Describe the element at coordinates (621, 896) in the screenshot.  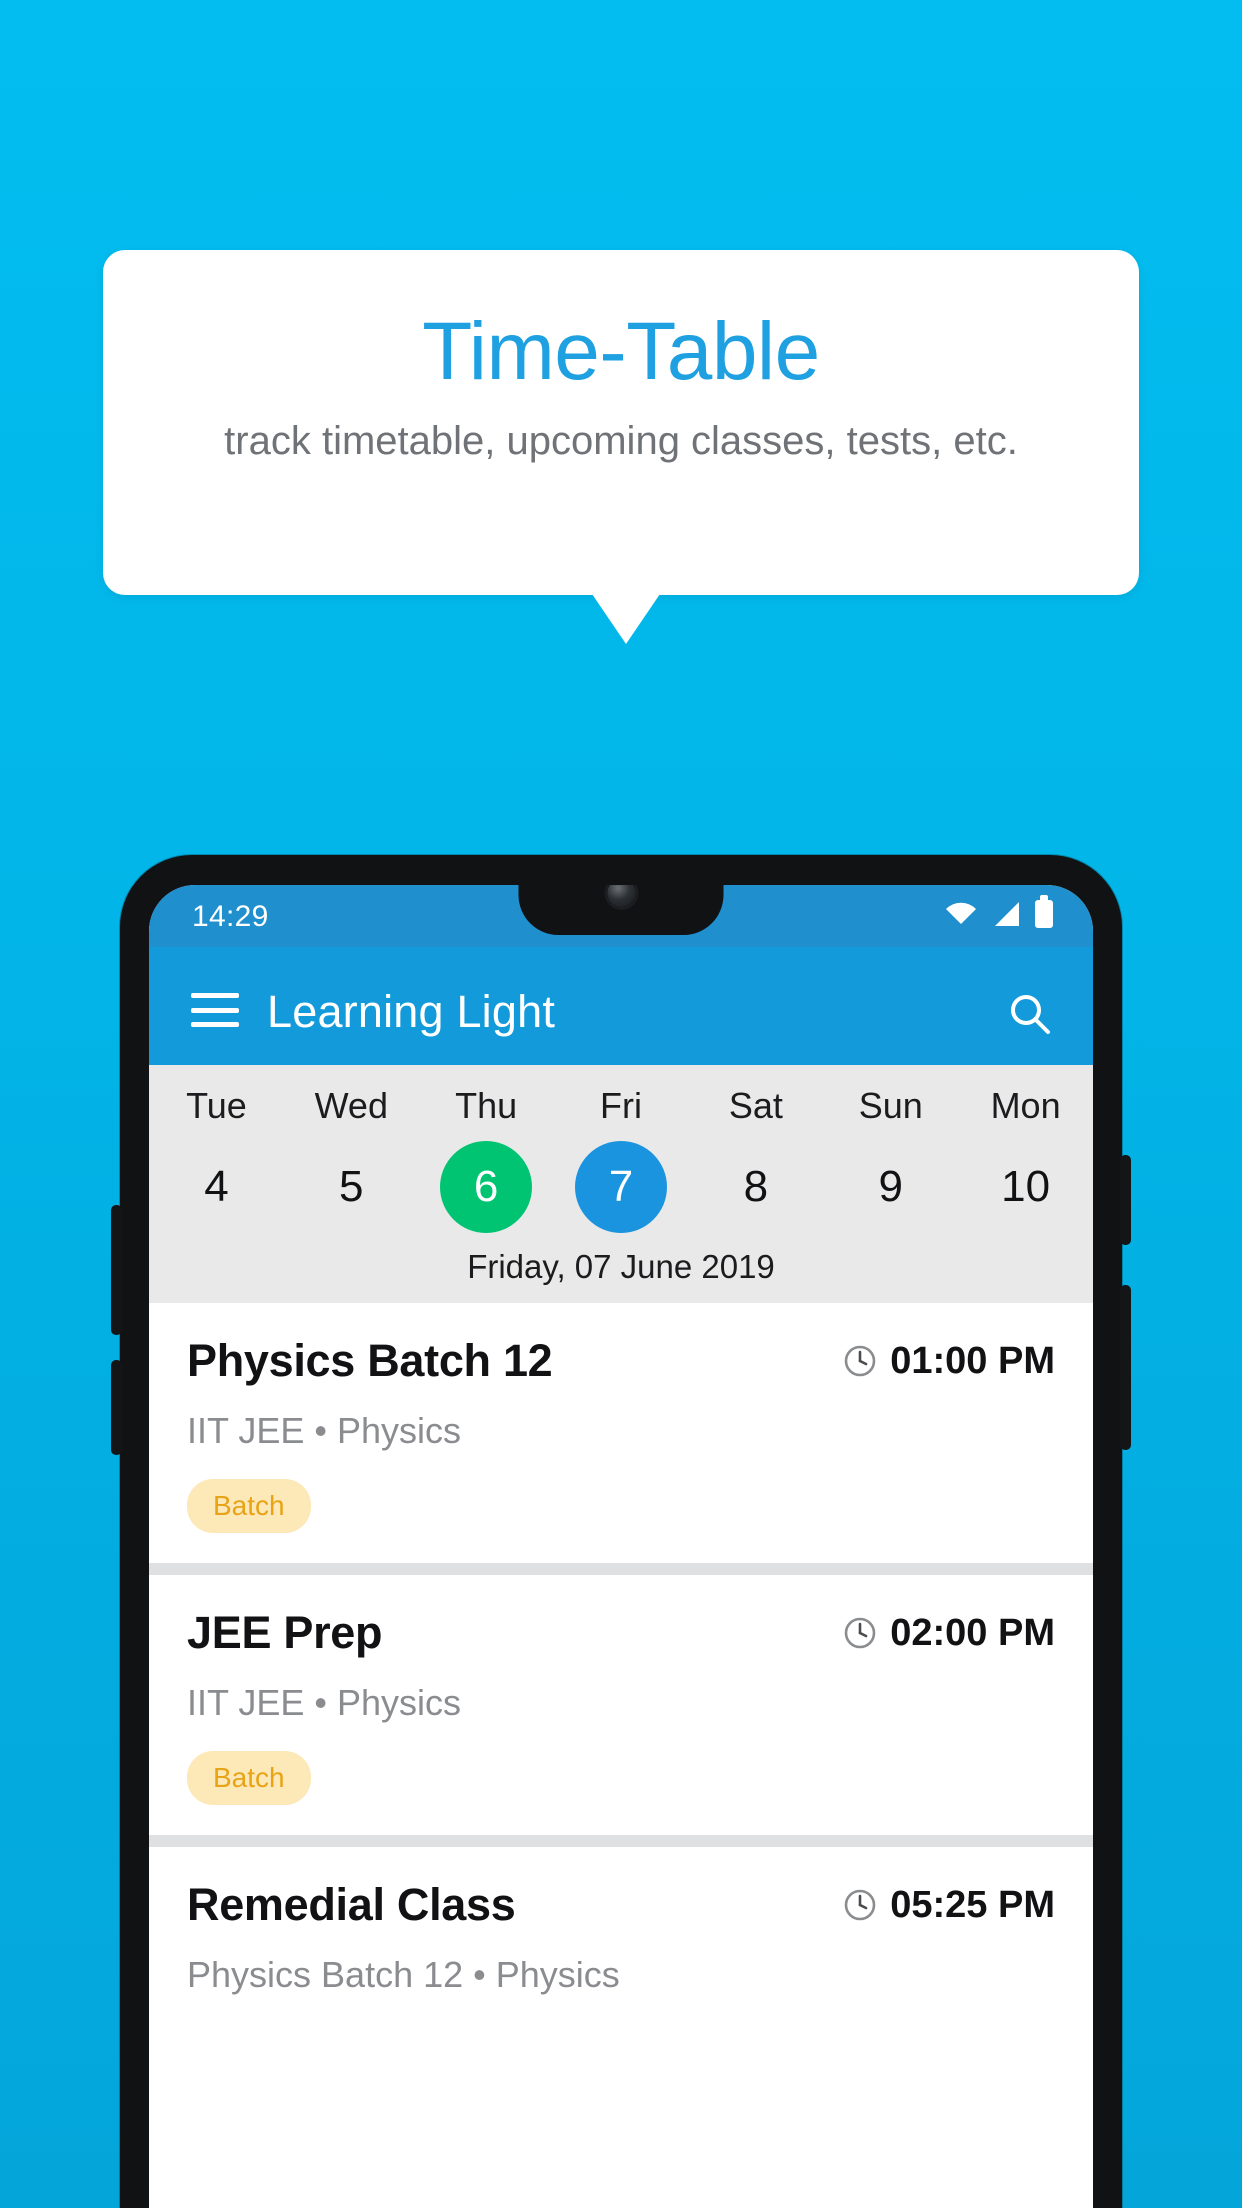
I see `front-camera` at that location.